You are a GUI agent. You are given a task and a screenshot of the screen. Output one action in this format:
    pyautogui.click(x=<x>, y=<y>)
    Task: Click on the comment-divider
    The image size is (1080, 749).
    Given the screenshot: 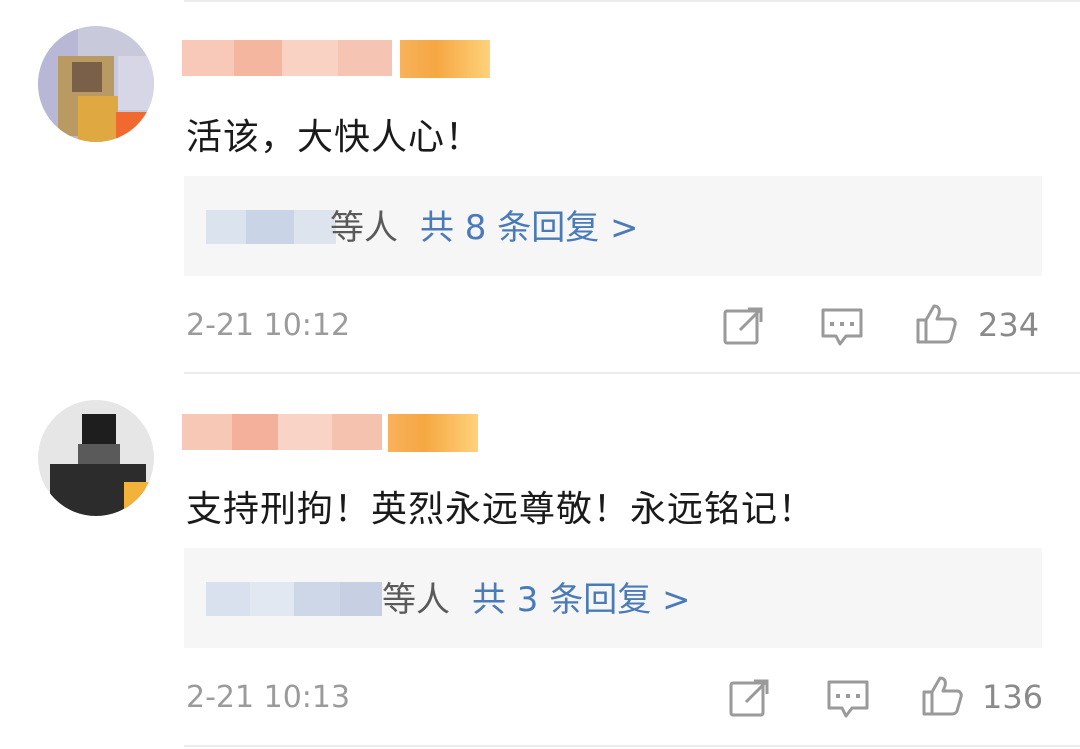 What is the action you would take?
    pyautogui.click(x=632, y=746)
    